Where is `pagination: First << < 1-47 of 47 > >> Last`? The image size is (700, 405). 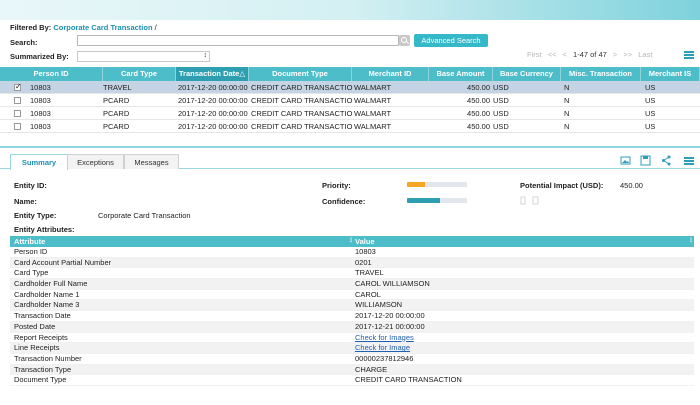
pagination: First << < 1-47 of 47 > >> Last is located at coordinates (591, 54).